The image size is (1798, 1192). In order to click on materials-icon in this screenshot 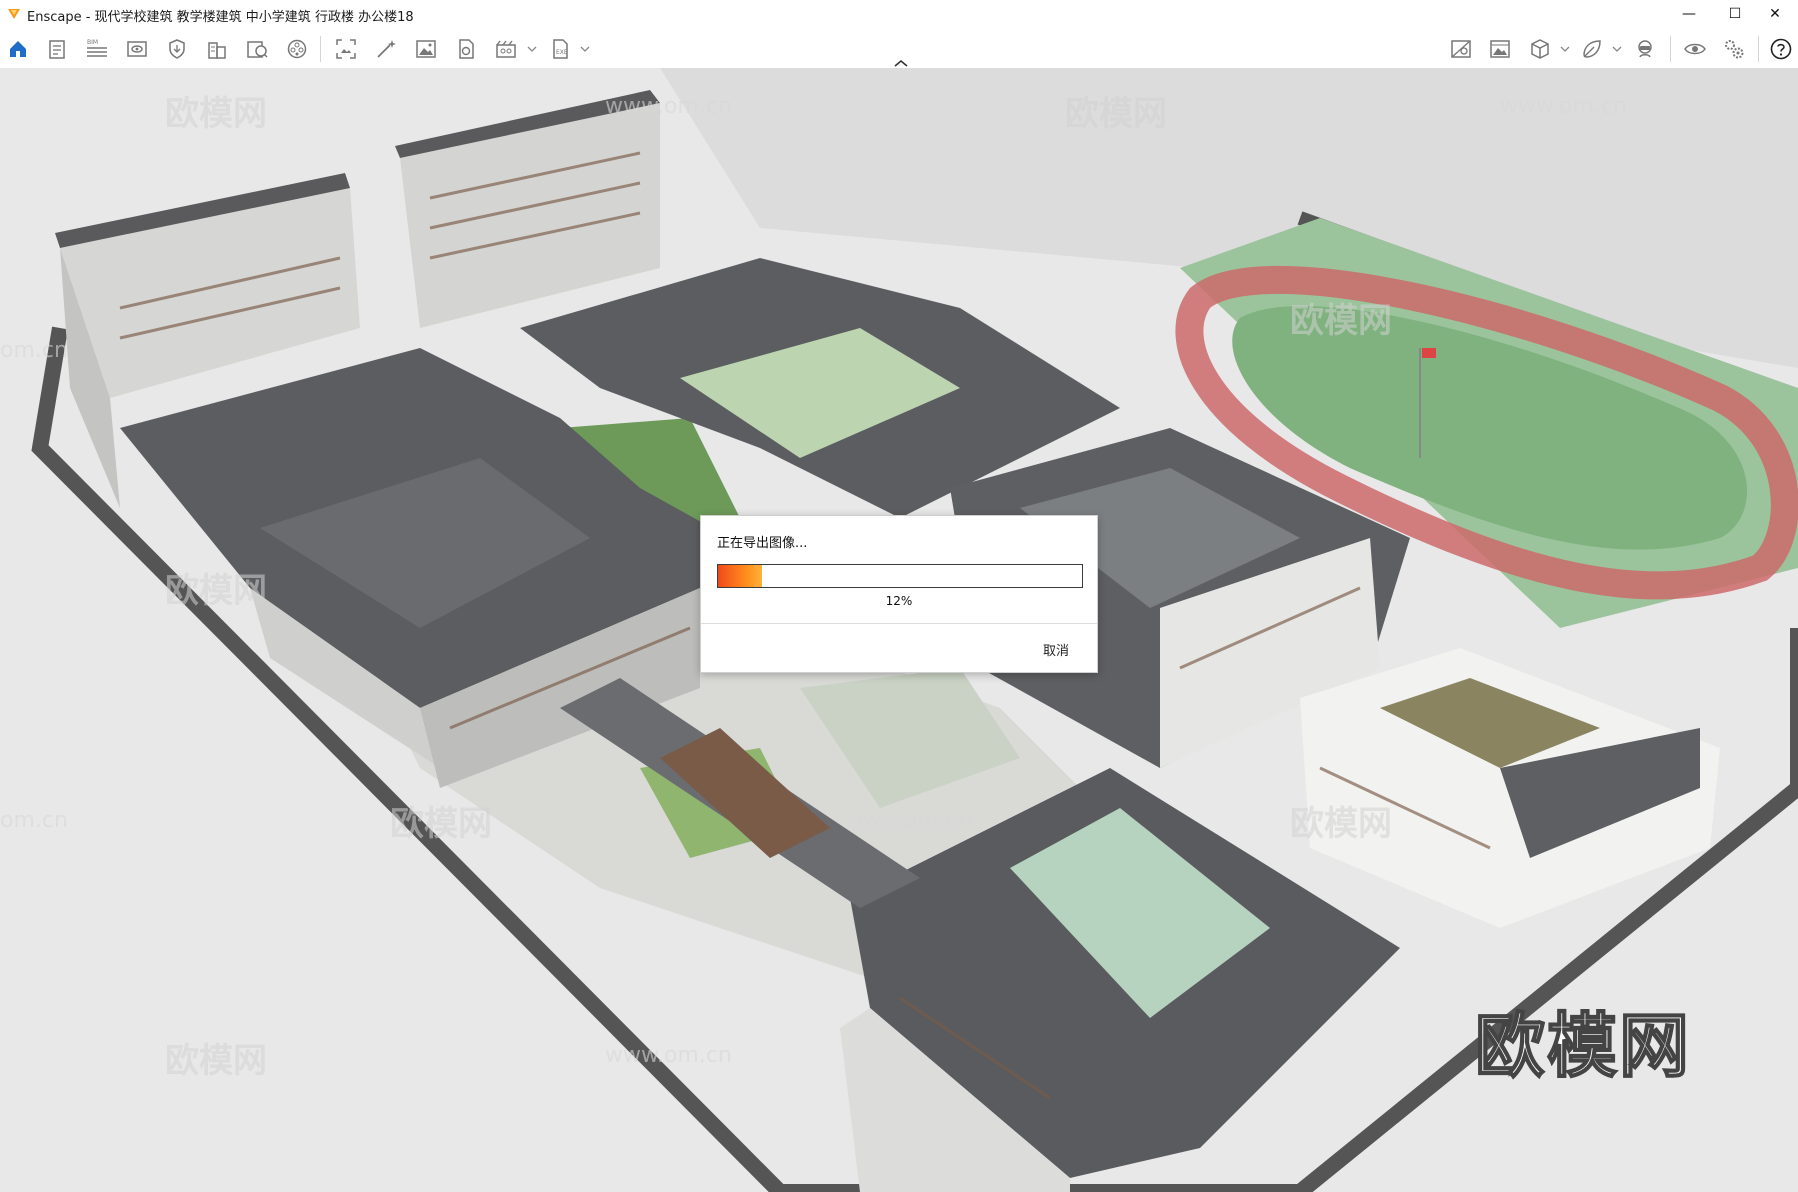, I will do `click(297, 49)`.